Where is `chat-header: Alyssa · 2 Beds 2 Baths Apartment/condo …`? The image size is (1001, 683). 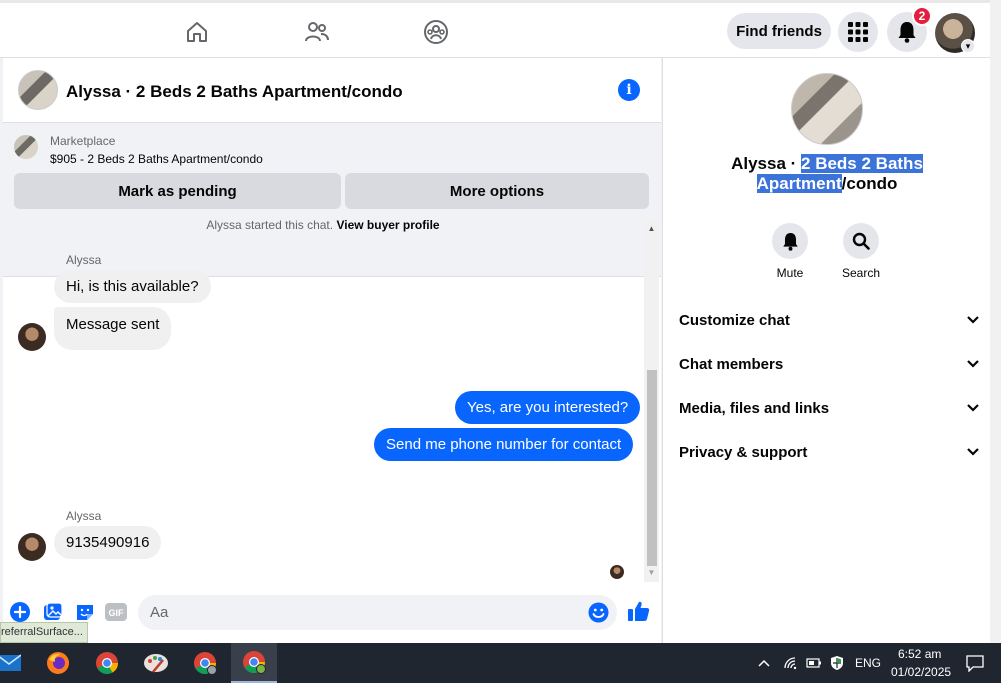
chat-header: Alyssa · 2 Beds 2 Baths Apartment/condo … is located at coordinates (332, 90).